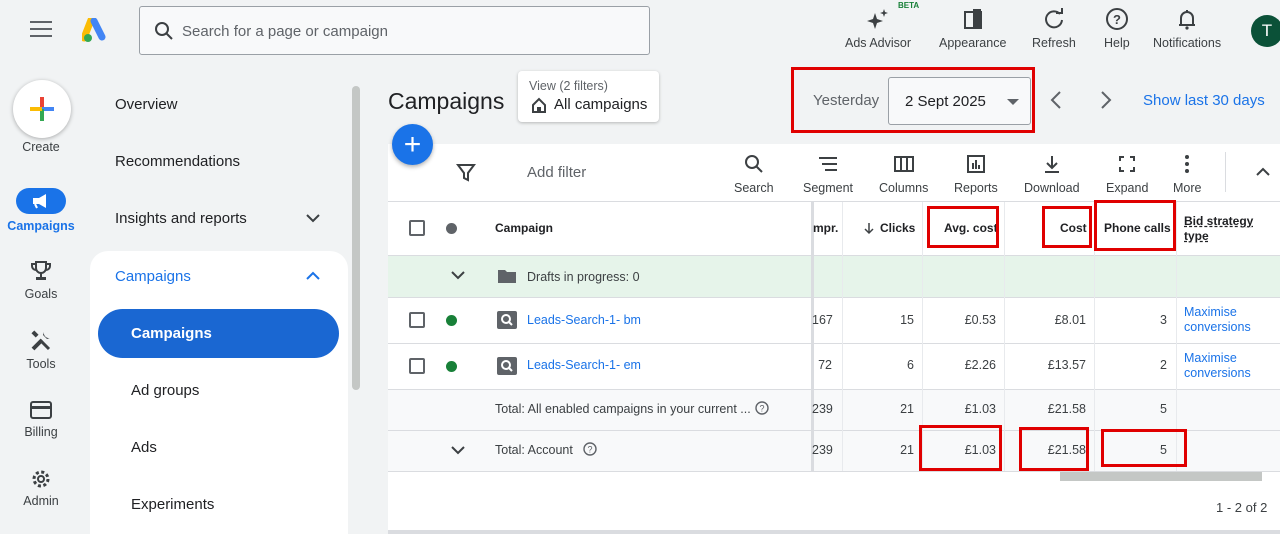 This screenshot has height=534, width=1280. What do you see at coordinates (980, 320) in the screenshot?
I see `cell-avg-cost: £0.53` at bounding box center [980, 320].